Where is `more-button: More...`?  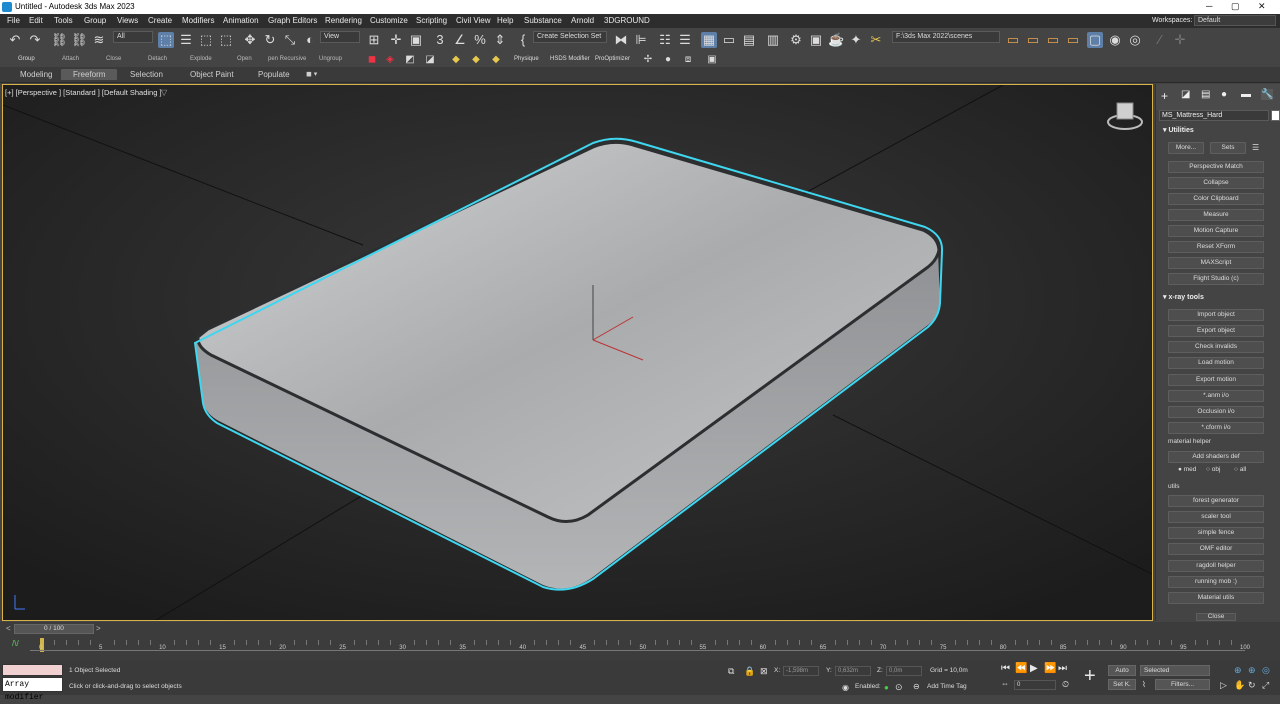
more-button: More... is located at coordinates (1186, 148).